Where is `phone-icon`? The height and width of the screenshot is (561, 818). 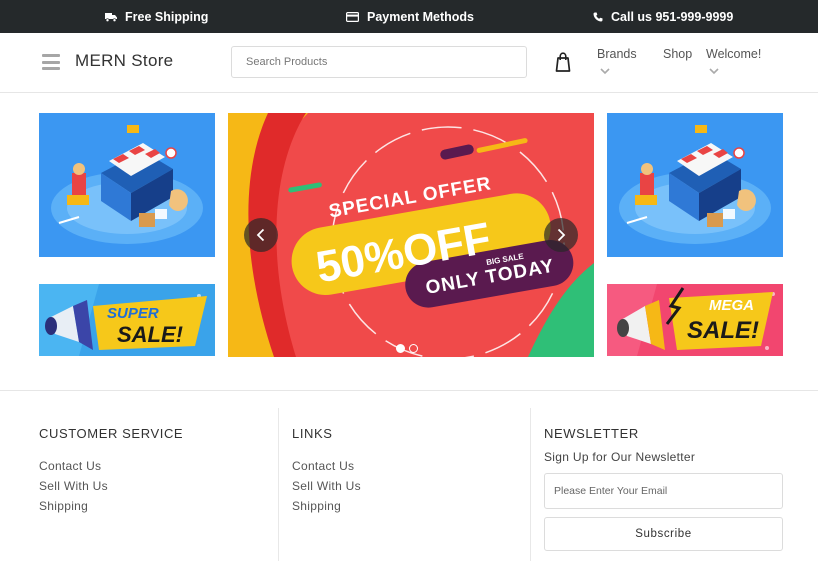 phone-icon is located at coordinates (598, 16).